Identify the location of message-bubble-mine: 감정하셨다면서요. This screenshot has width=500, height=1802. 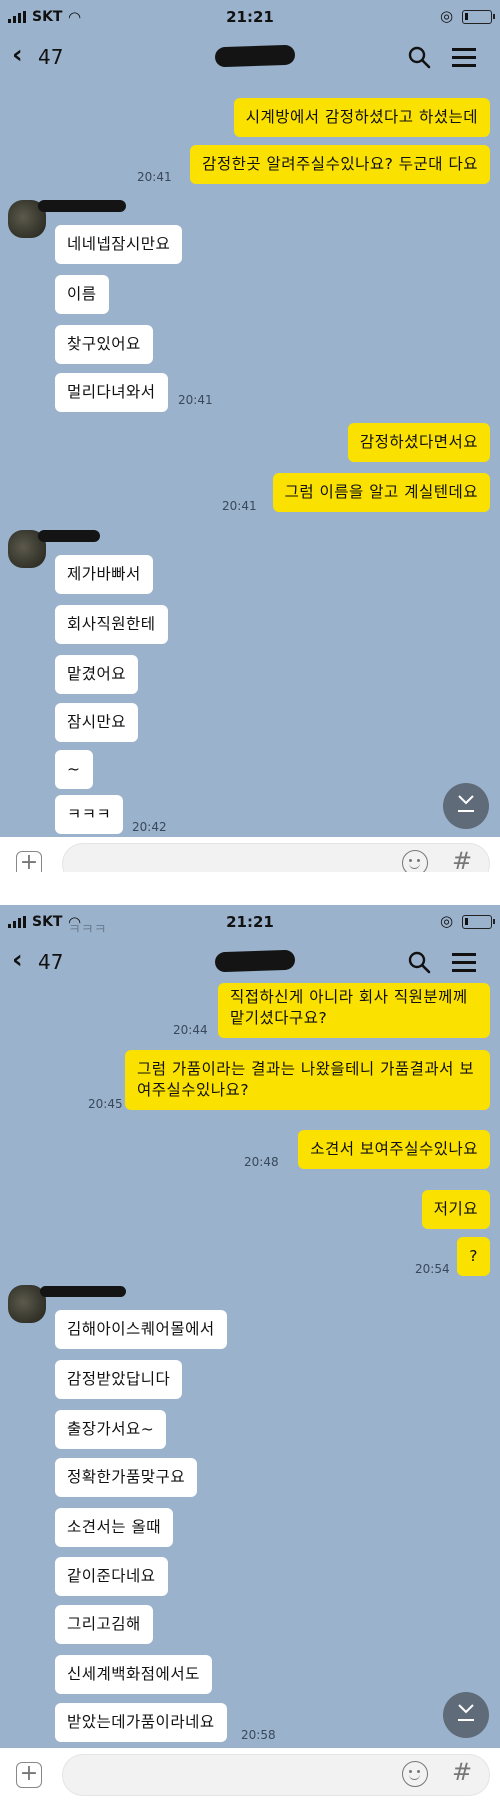
(418, 442).